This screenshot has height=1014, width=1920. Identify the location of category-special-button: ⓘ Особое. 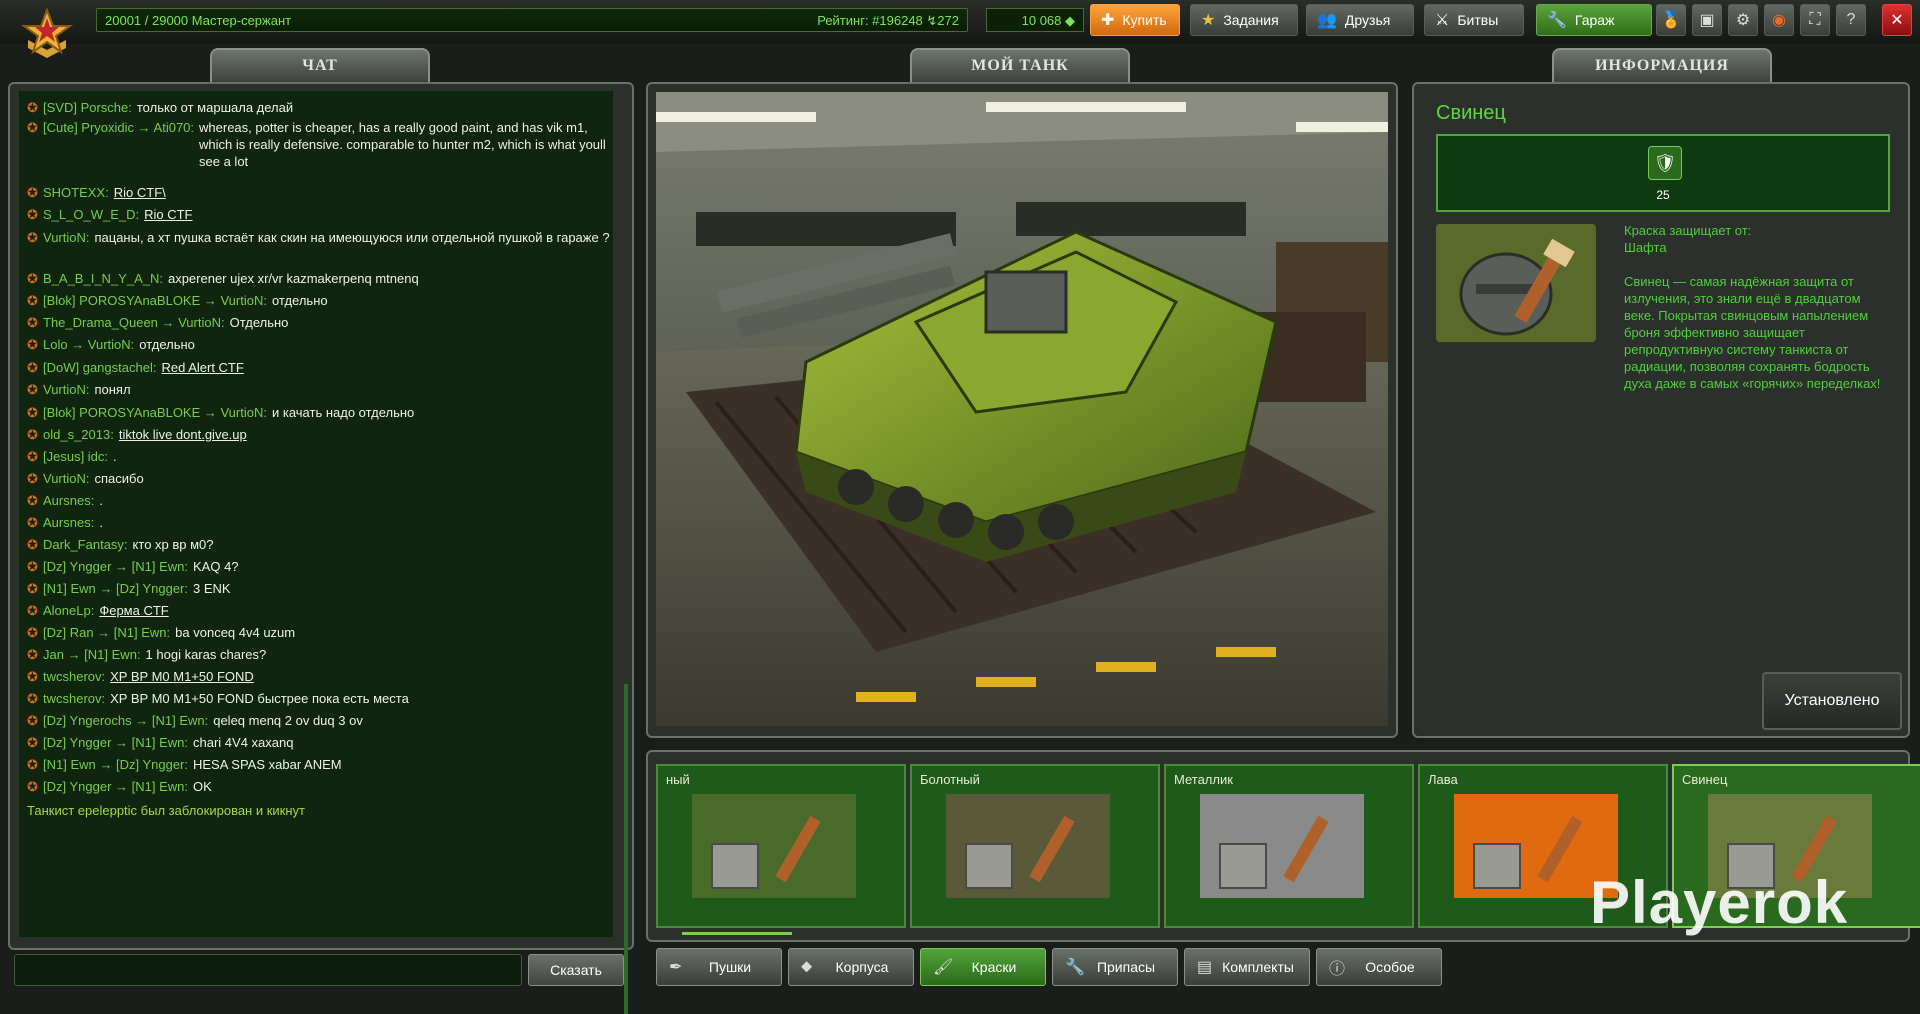
(1379, 967).